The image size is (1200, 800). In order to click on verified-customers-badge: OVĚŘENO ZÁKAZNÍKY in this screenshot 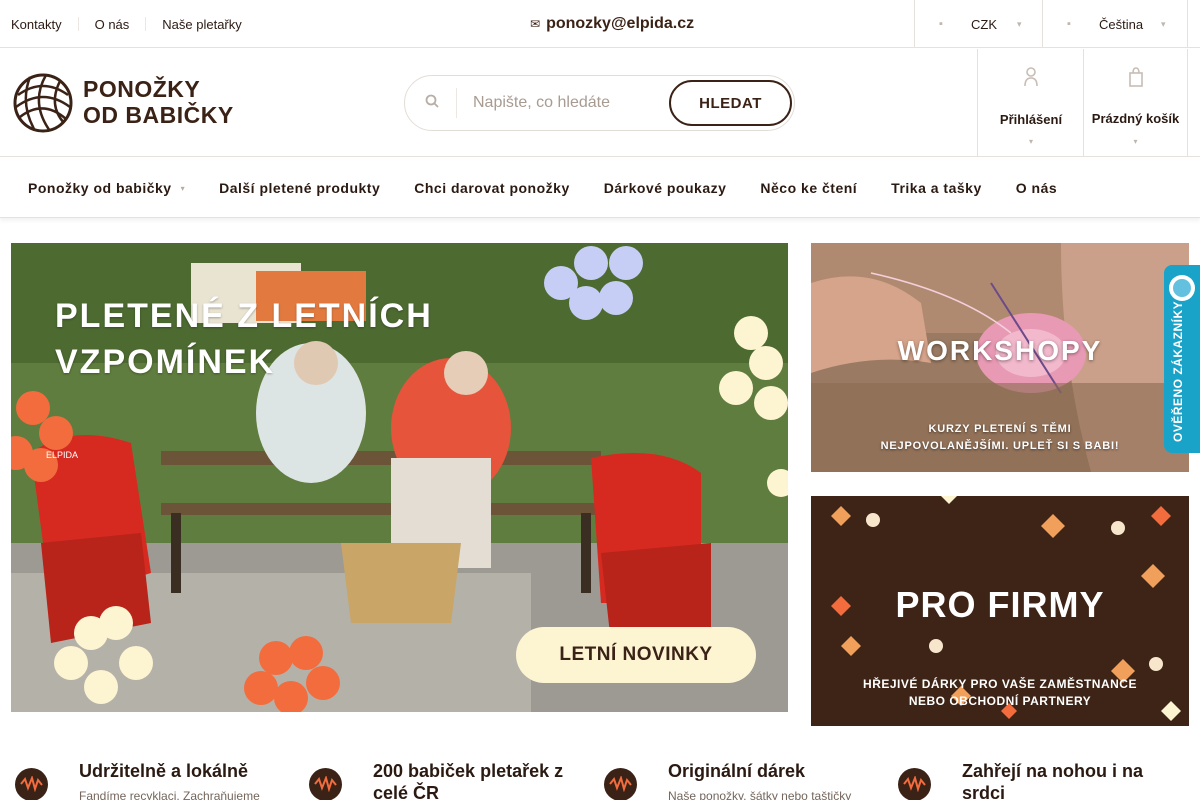, I will do `click(1182, 359)`.